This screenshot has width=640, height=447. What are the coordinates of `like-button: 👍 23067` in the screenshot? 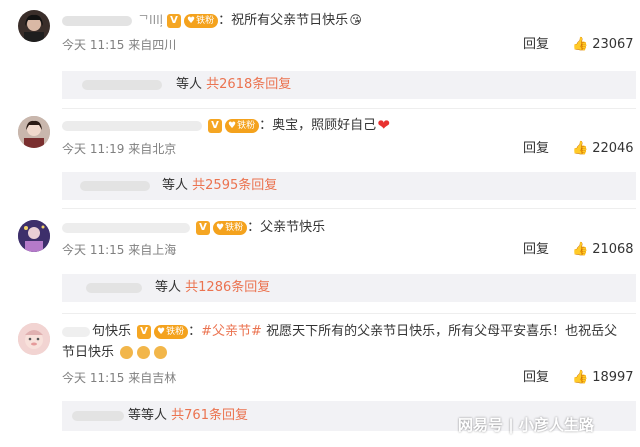 It's located at (603, 45).